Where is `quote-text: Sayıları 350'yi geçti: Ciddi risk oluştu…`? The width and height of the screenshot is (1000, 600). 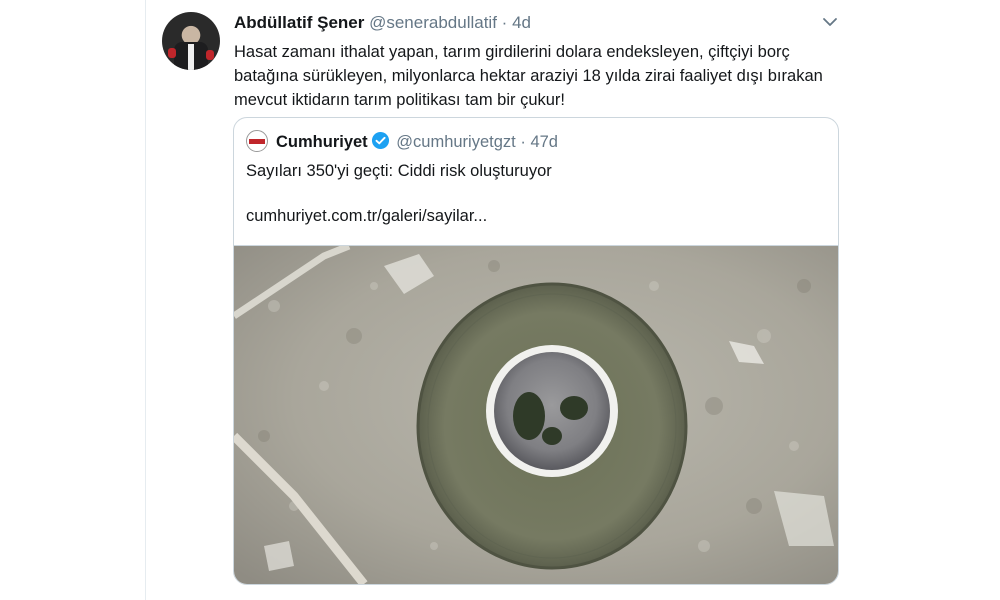
quote-text: Sayıları 350'yi geçti: Ciddi risk oluştu… is located at coordinates (399, 171).